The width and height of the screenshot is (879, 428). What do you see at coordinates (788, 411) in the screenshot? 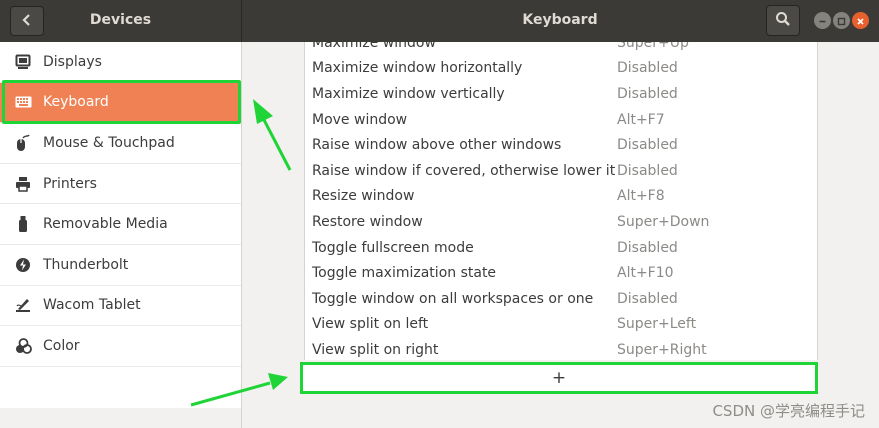
I see `watermark: CSDN @学亮编程手记` at bounding box center [788, 411].